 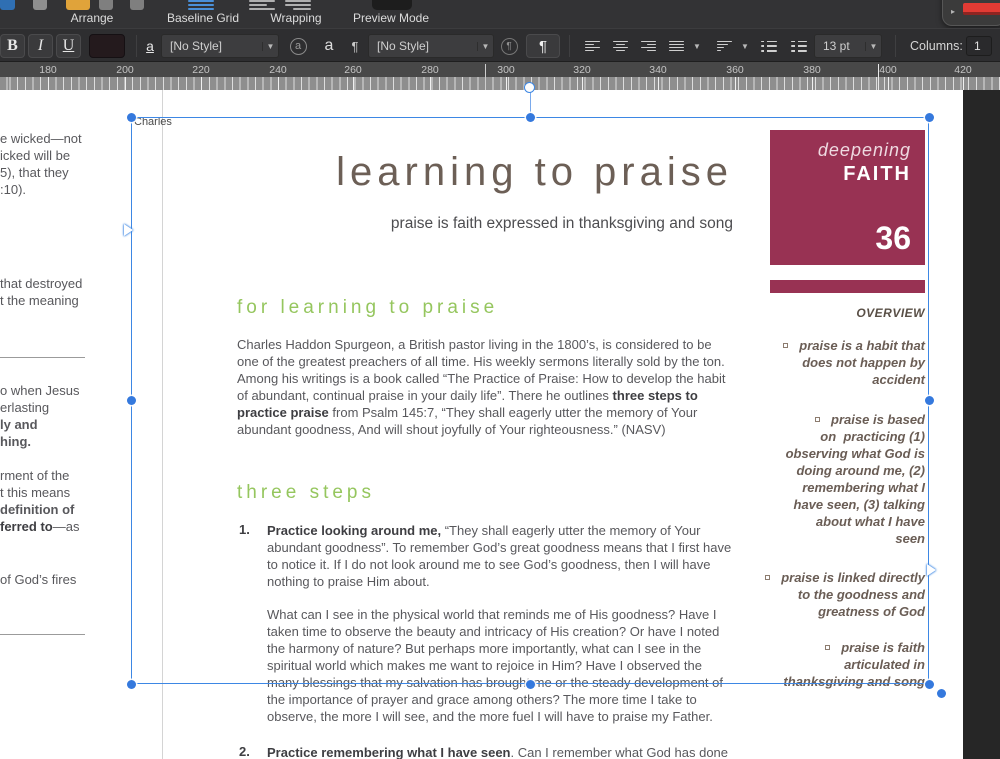 What do you see at coordinates (92, 18) in the screenshot?
I see `toolbar-group-label: Arrange` at bounding box center [92, 18].